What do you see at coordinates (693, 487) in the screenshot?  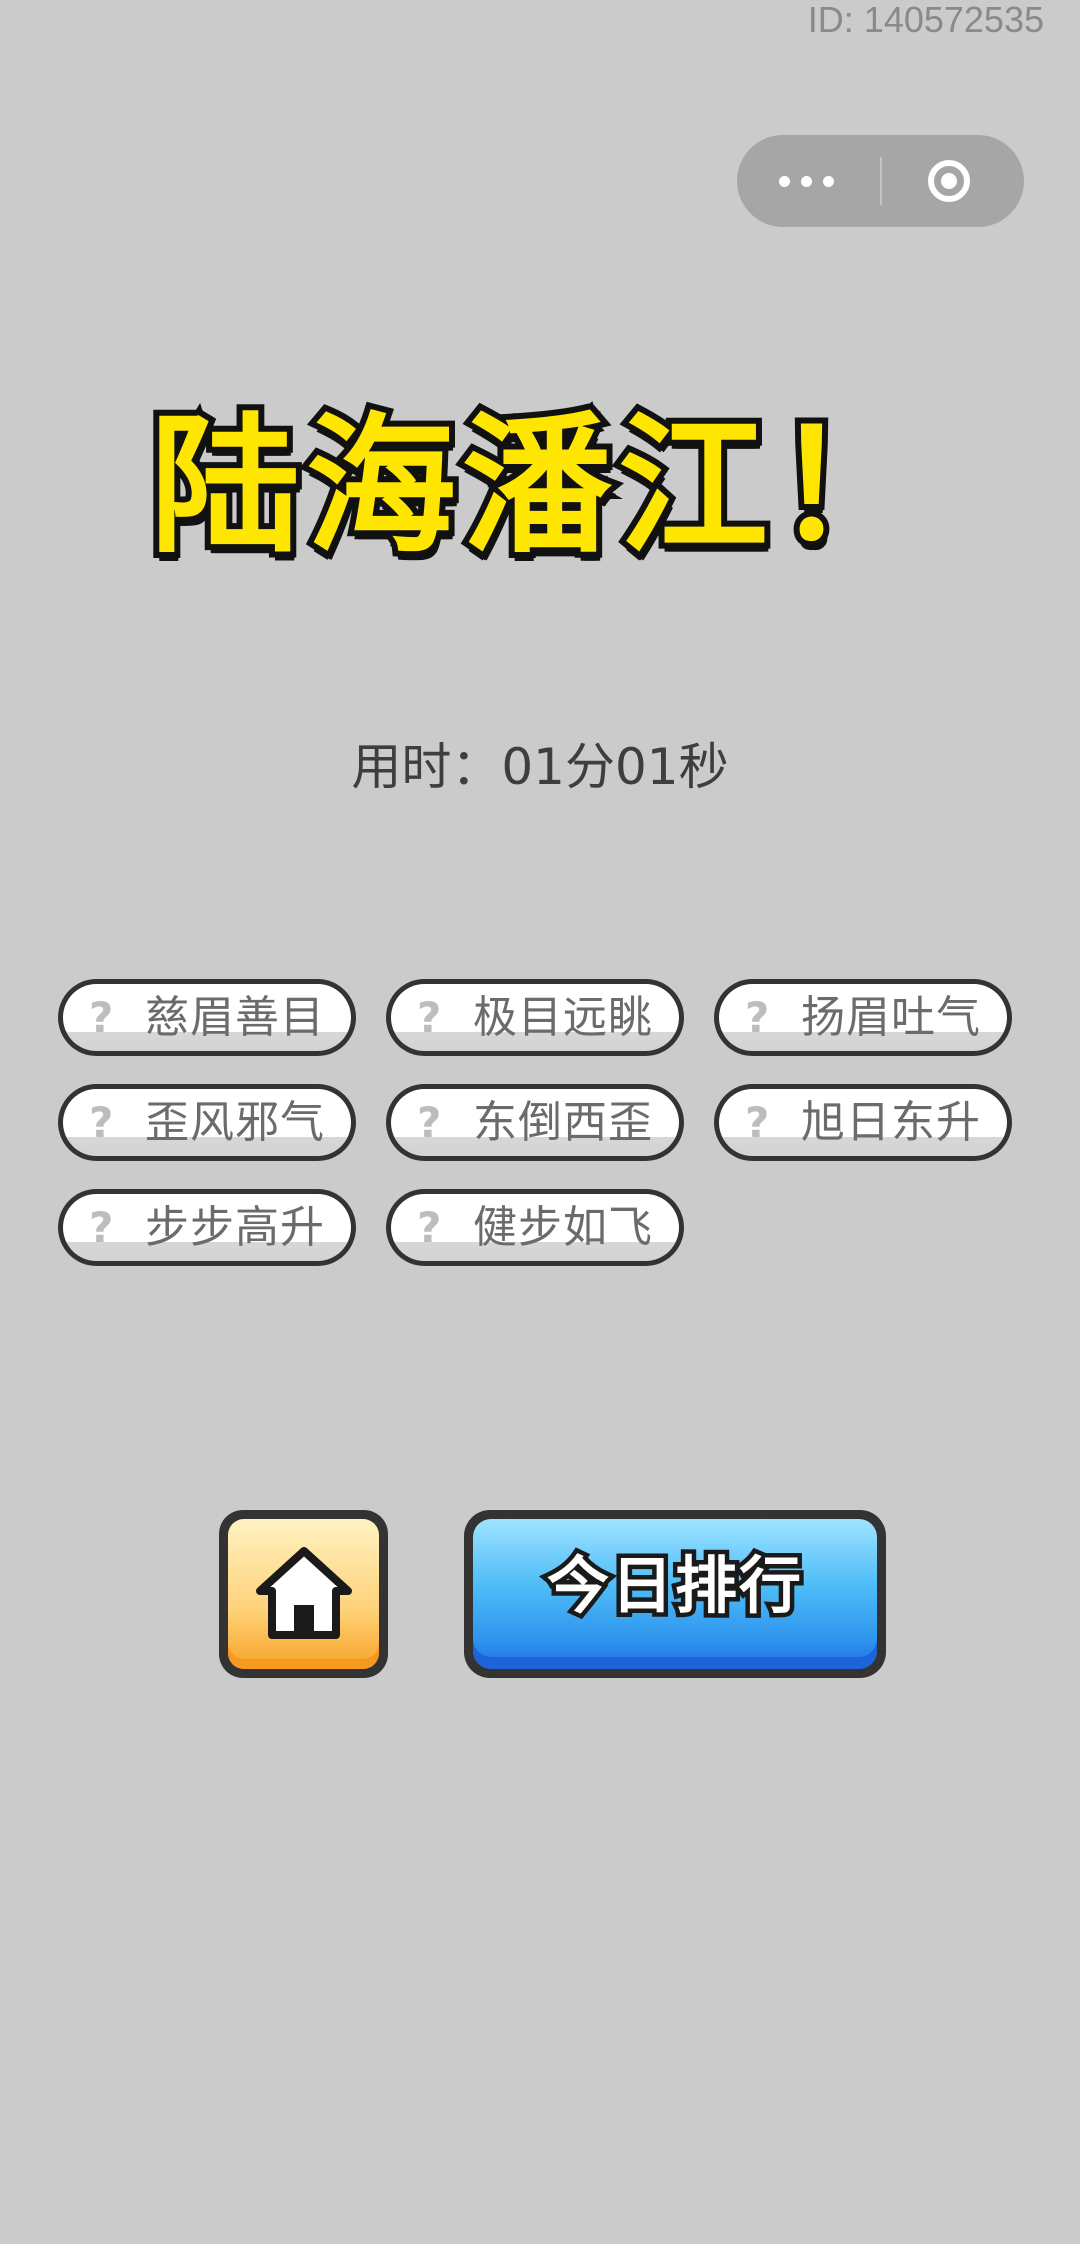 I see `title-char: 江` at bounding box center [693, 487].